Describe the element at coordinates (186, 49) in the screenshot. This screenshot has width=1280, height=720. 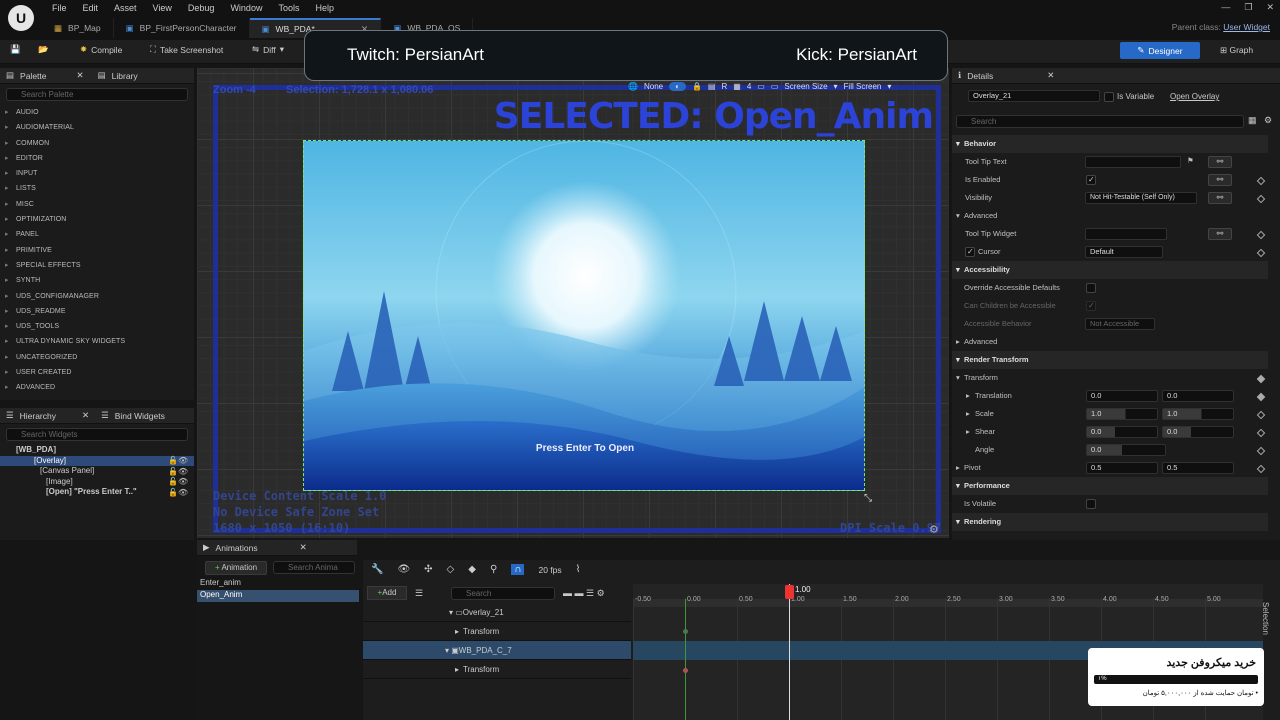
I see `screenshot-button: ⛶ Take Screenshot` at that location.